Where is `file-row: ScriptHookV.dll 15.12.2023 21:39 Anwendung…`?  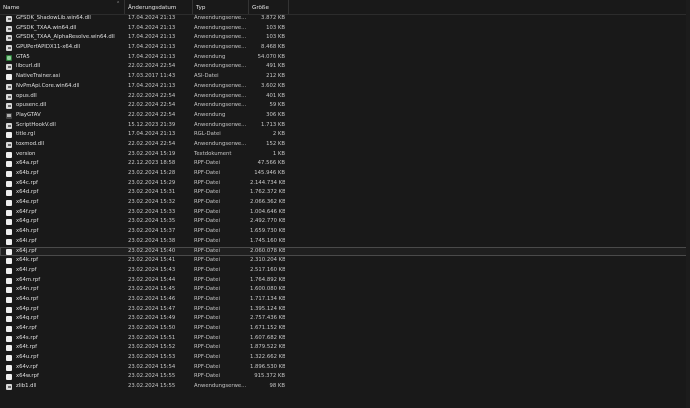 file-row: ScriptHookV.dll 15.12.2023 21:39 Anwendung… is located at coordinates (345, 126).